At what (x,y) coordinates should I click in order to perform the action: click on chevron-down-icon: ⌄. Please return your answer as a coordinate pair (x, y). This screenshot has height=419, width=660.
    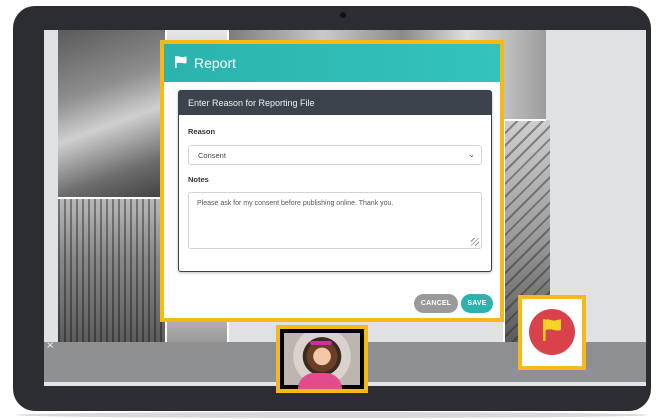
    Looking at the image, I should click on (471, 154).